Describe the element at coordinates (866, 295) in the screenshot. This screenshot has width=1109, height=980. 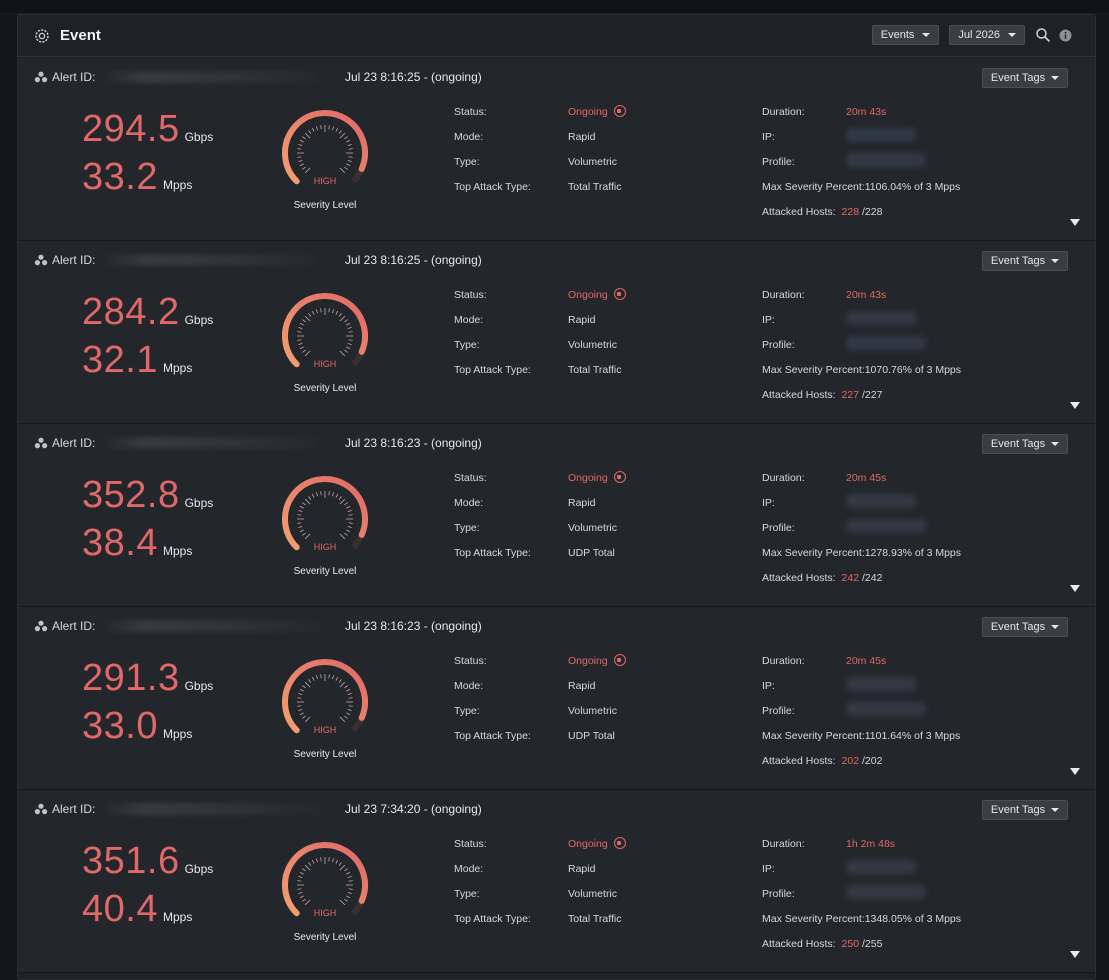
I see `duration-value: 20m 43s` at that location.